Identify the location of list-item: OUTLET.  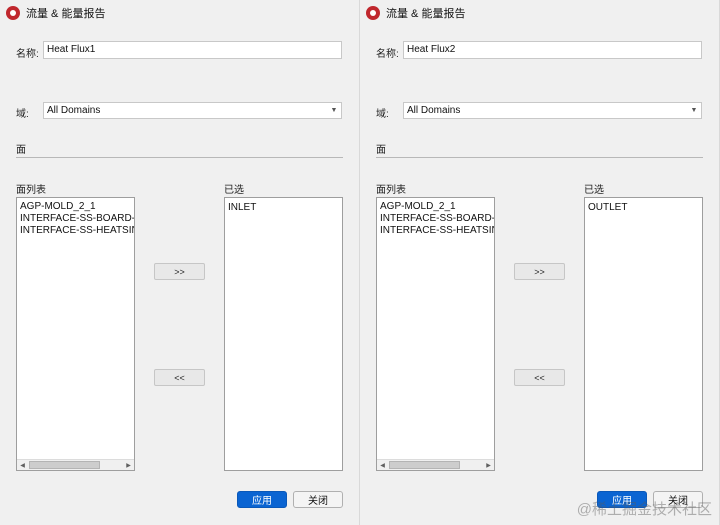
(643, 208).